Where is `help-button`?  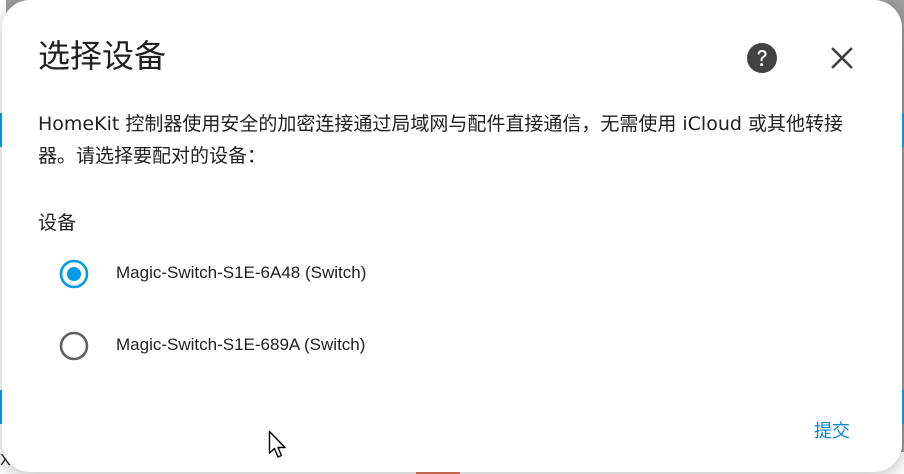
help-button is located at coordinates (762, 58).